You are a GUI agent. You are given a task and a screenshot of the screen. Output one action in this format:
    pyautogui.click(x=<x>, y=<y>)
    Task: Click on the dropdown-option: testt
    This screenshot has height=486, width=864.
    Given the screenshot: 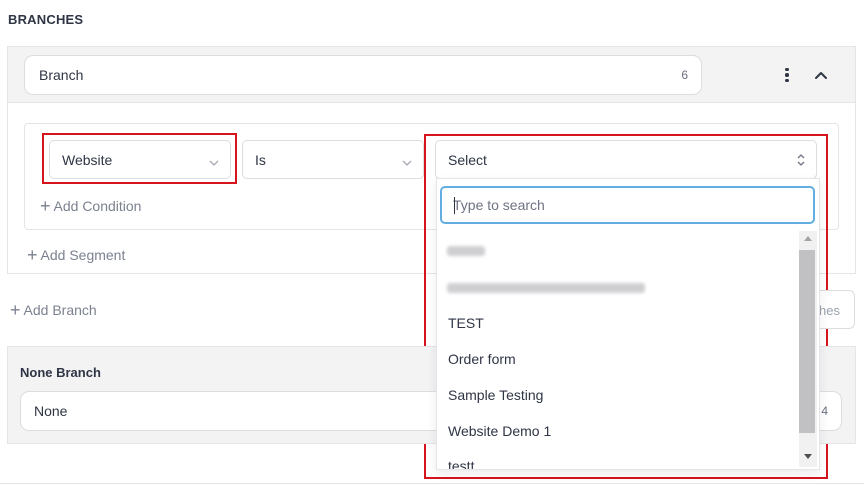 What is the action you would take?
    pyautogui.click(x=461, y=463)
    